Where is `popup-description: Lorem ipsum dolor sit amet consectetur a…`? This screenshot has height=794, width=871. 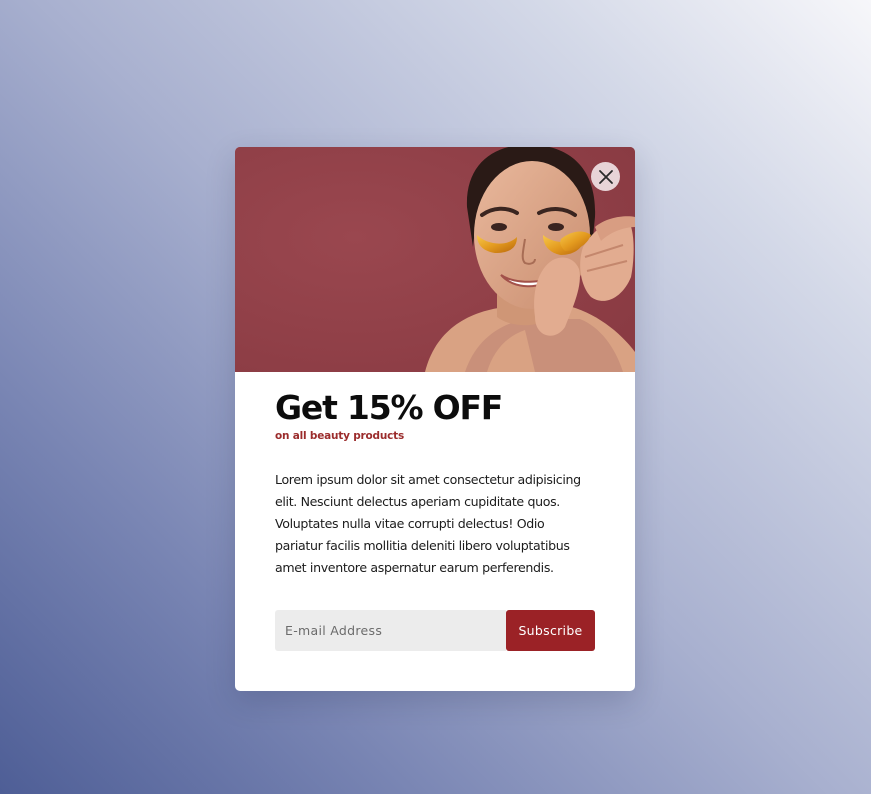
popup-description: Lorem ipsum dolor sit amet consectetur a… is located at coordinates (428, 523).